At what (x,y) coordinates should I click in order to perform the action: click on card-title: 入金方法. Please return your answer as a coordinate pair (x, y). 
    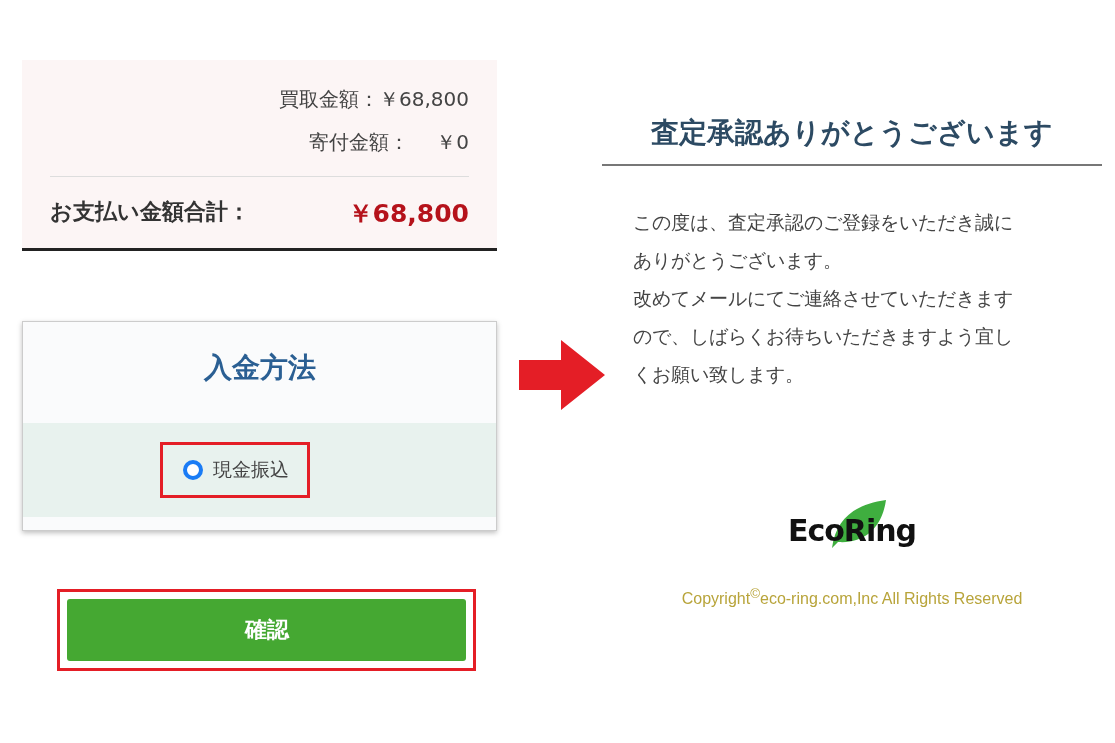
    Looking at the image, I should click on (259, 368).